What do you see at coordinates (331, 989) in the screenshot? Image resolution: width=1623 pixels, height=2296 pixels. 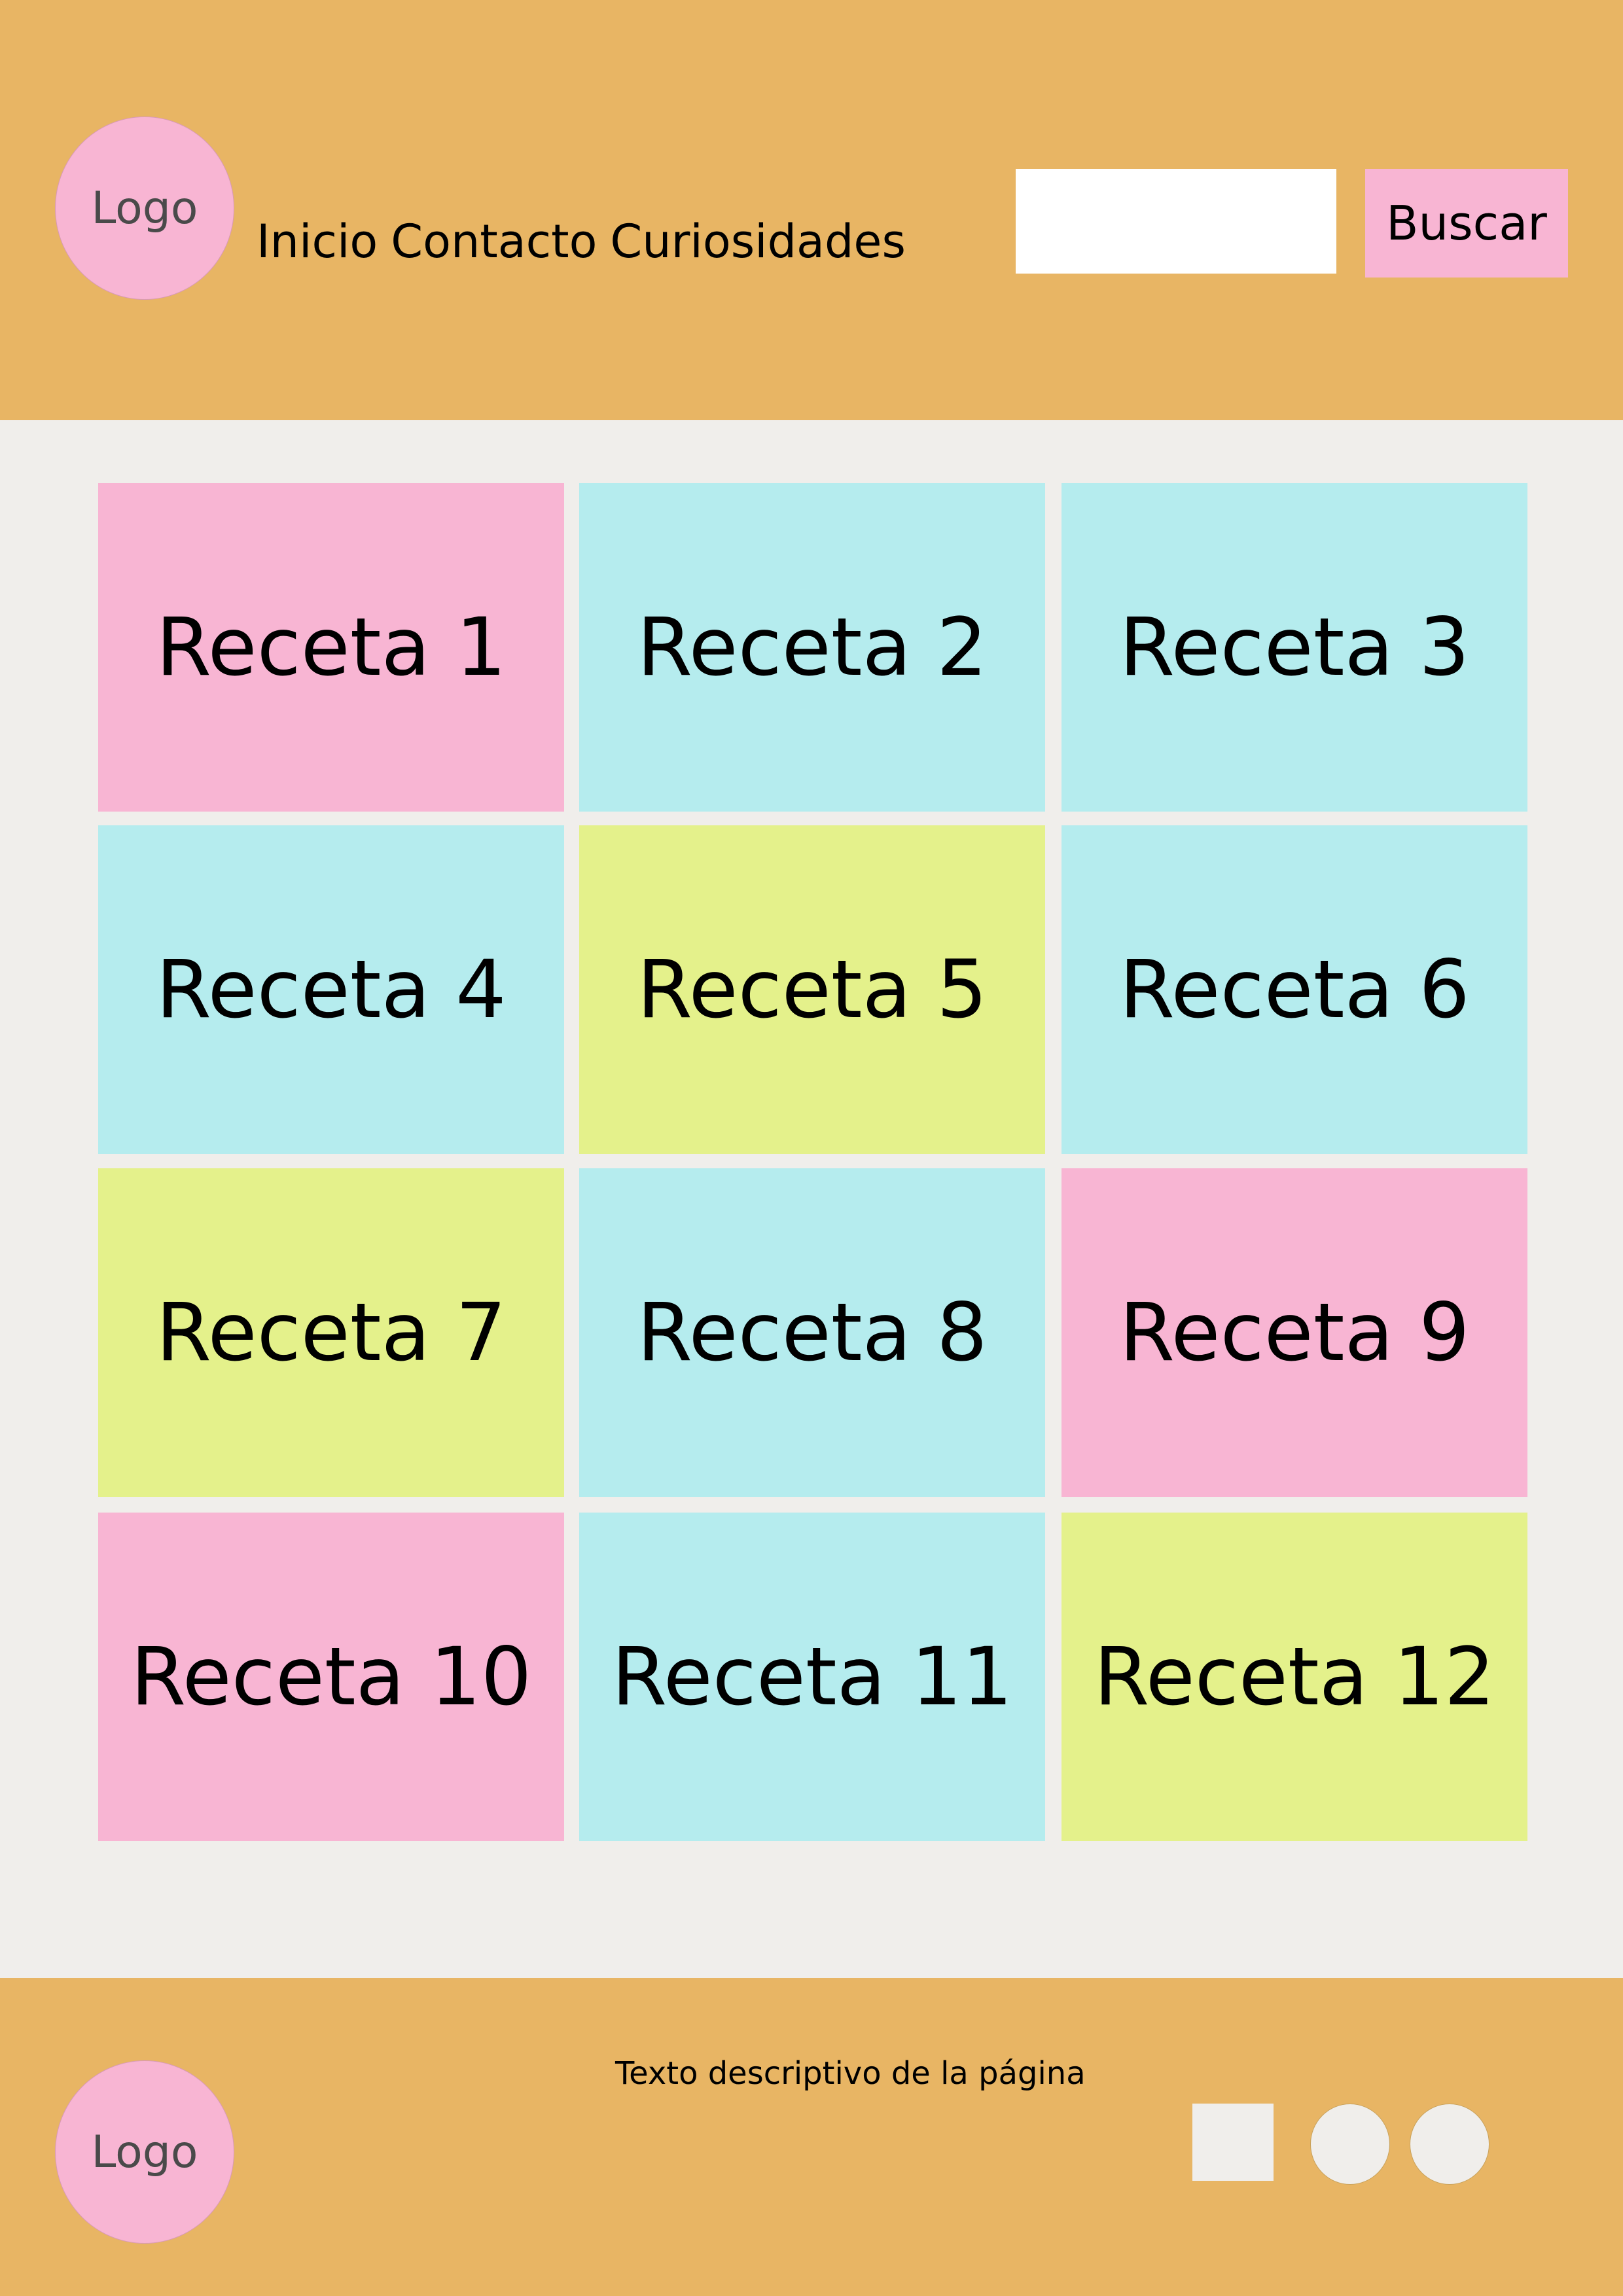 I see `recipe-card-4: Receta 4` at bounding box center [331, 989].